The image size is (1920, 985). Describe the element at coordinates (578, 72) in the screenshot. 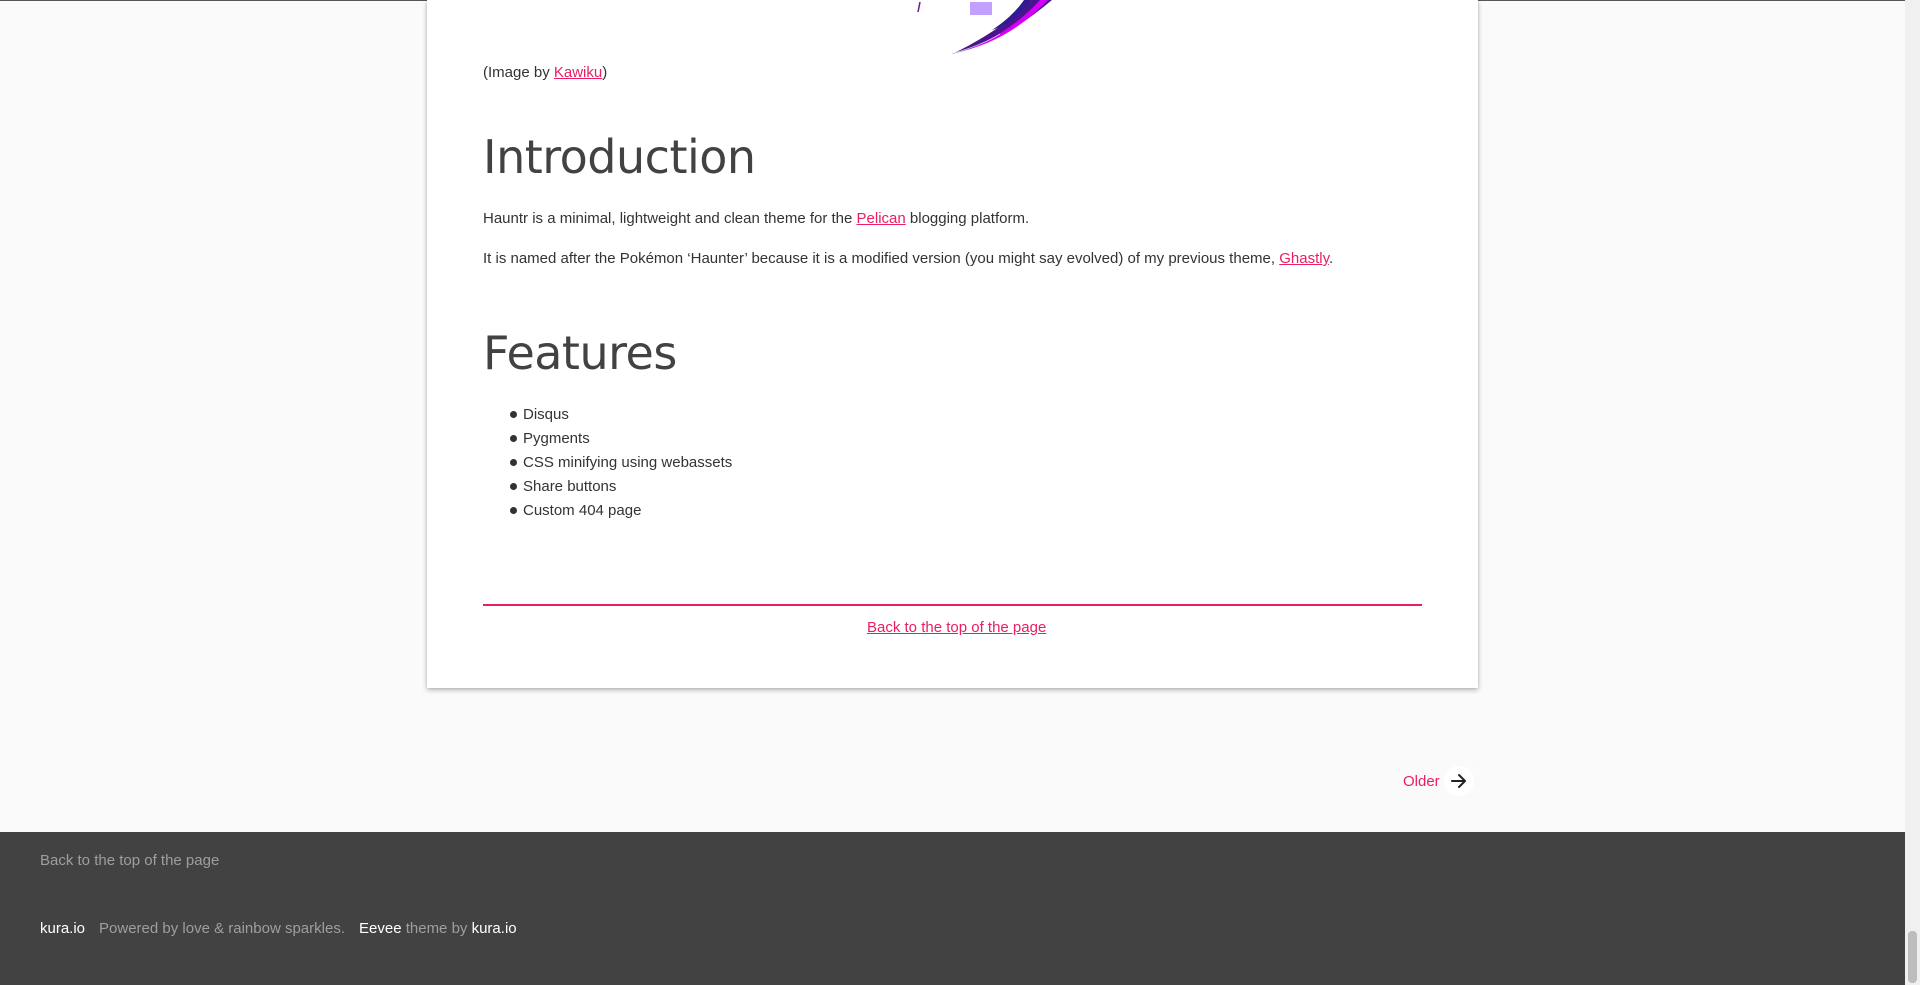

I see `kawiku-link: Kawiku` at that location.